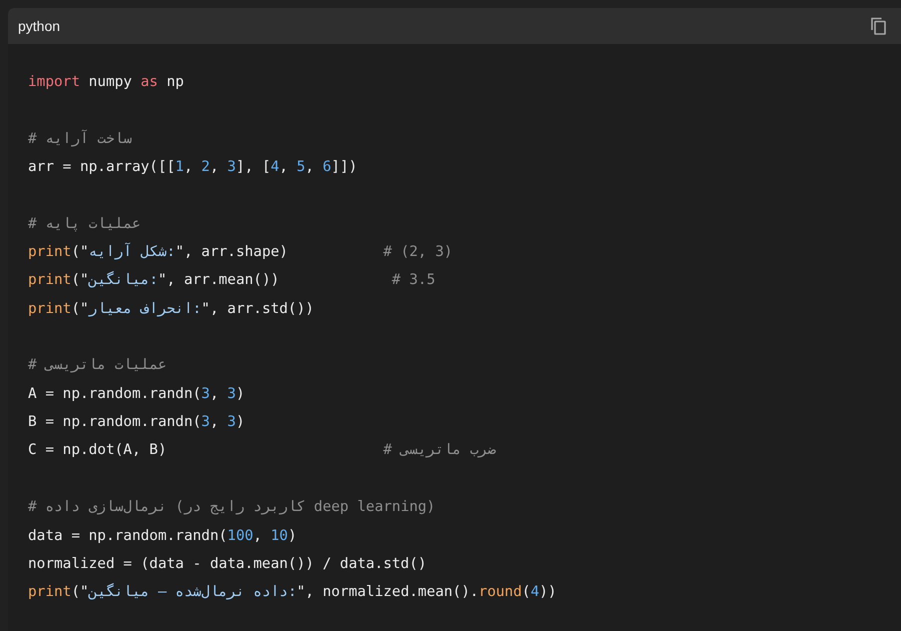 This screenshot has width=901, height=631. What do you see at coordinates (136, 394) in the screenshot?
I see `code-line: A = np.random.randn(3, 3)` at bounding box center [136, 394].